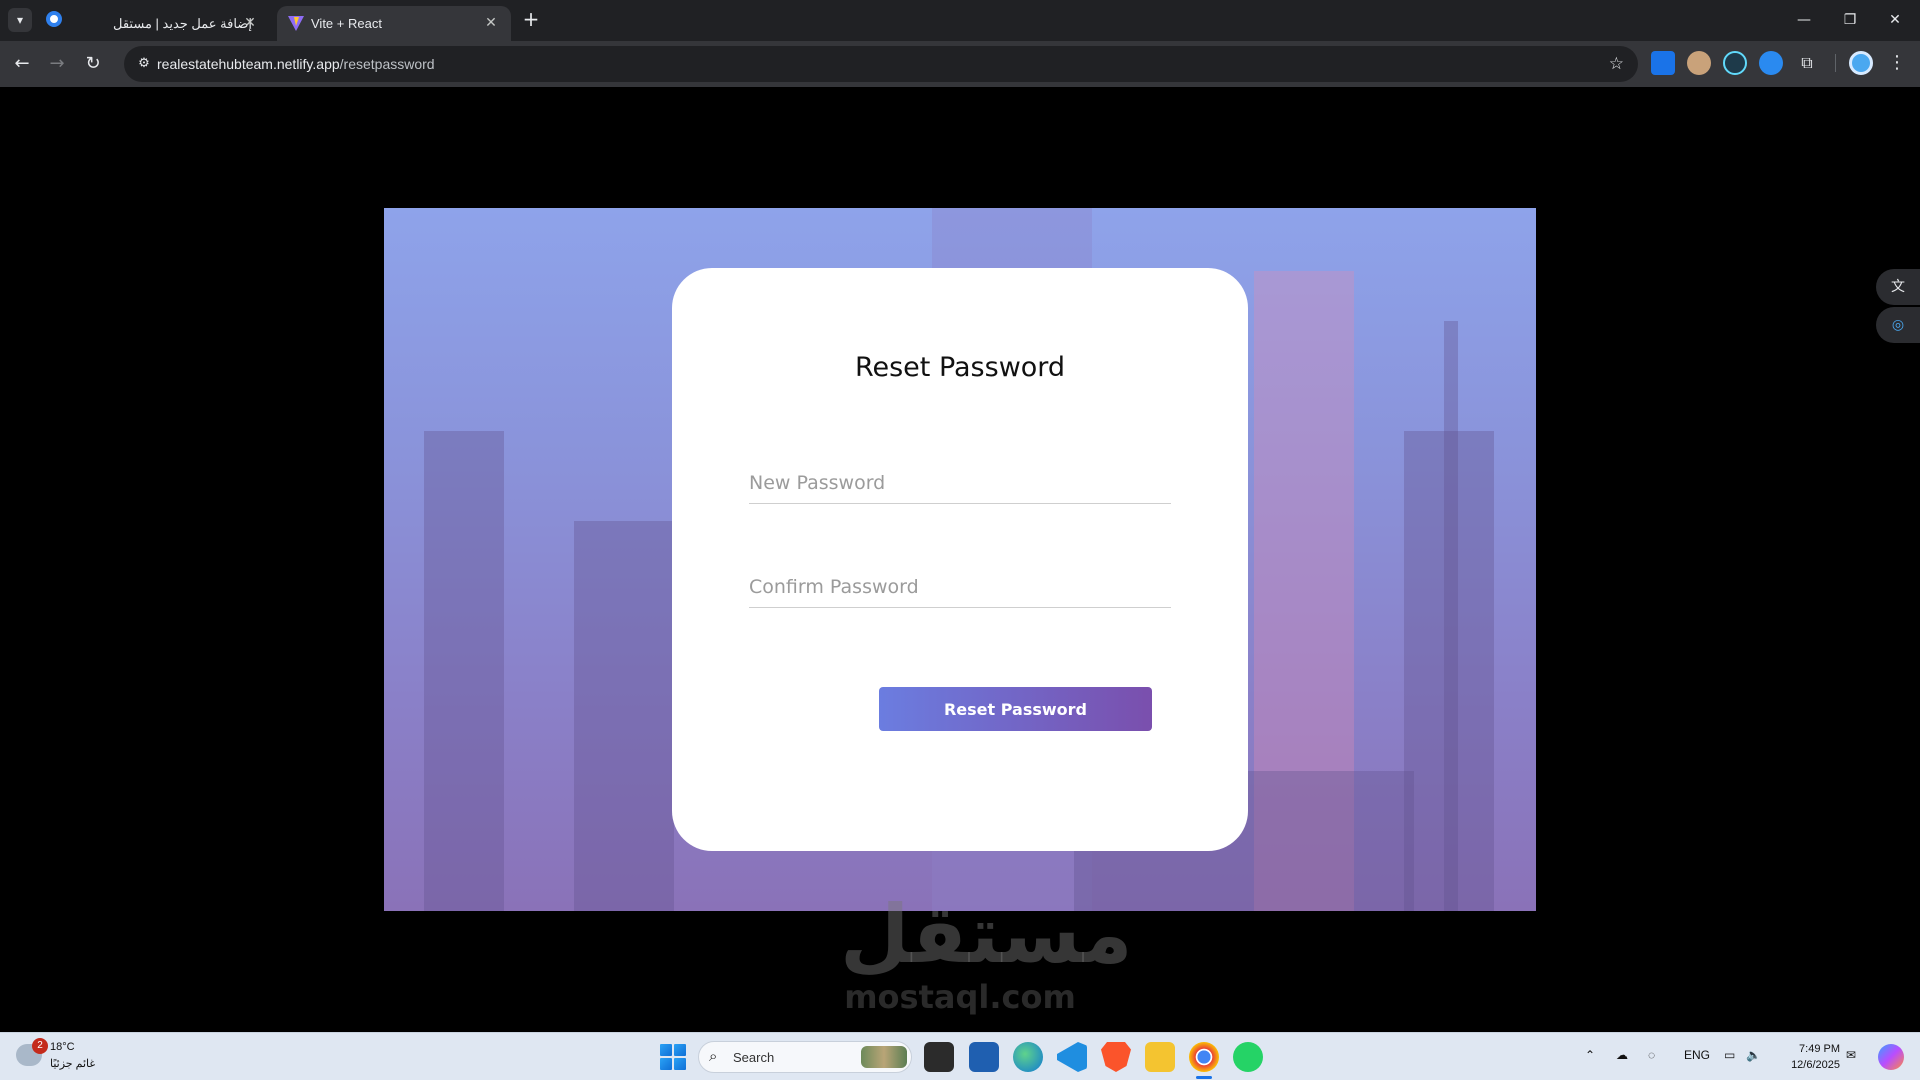 The width and height of the screenshot is (1920, 1080). Describe the element at coordinates (1204, 1057) in the screenshot. I see `chrome-icon` at that location.